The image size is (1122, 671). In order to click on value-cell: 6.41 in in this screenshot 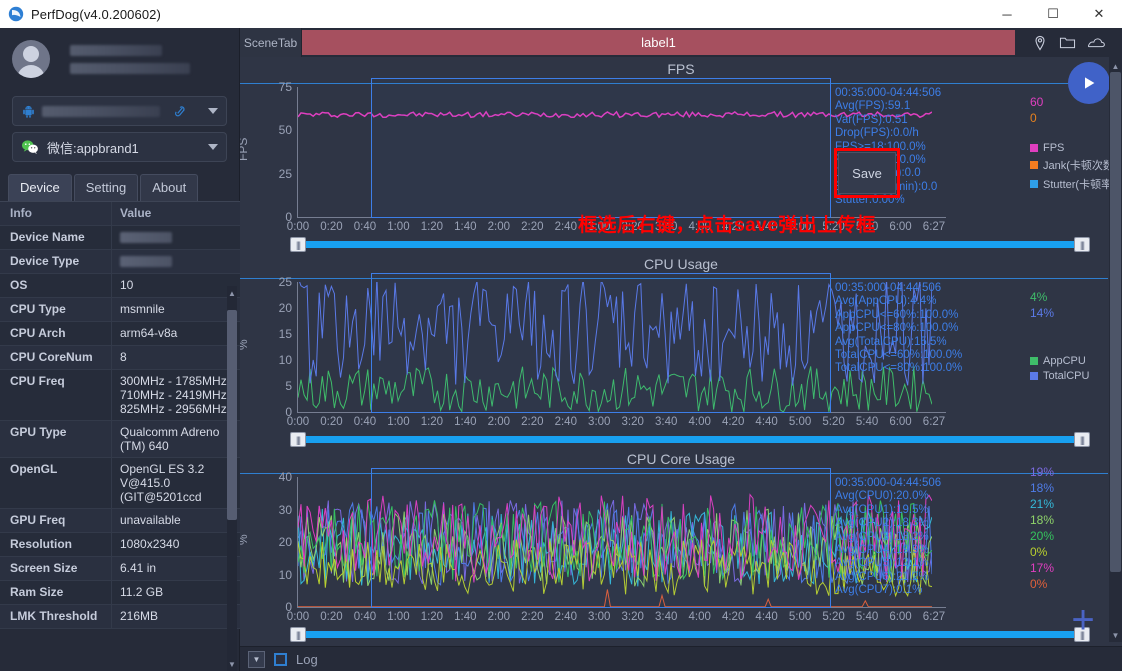, I will do `click(176, 568)`.